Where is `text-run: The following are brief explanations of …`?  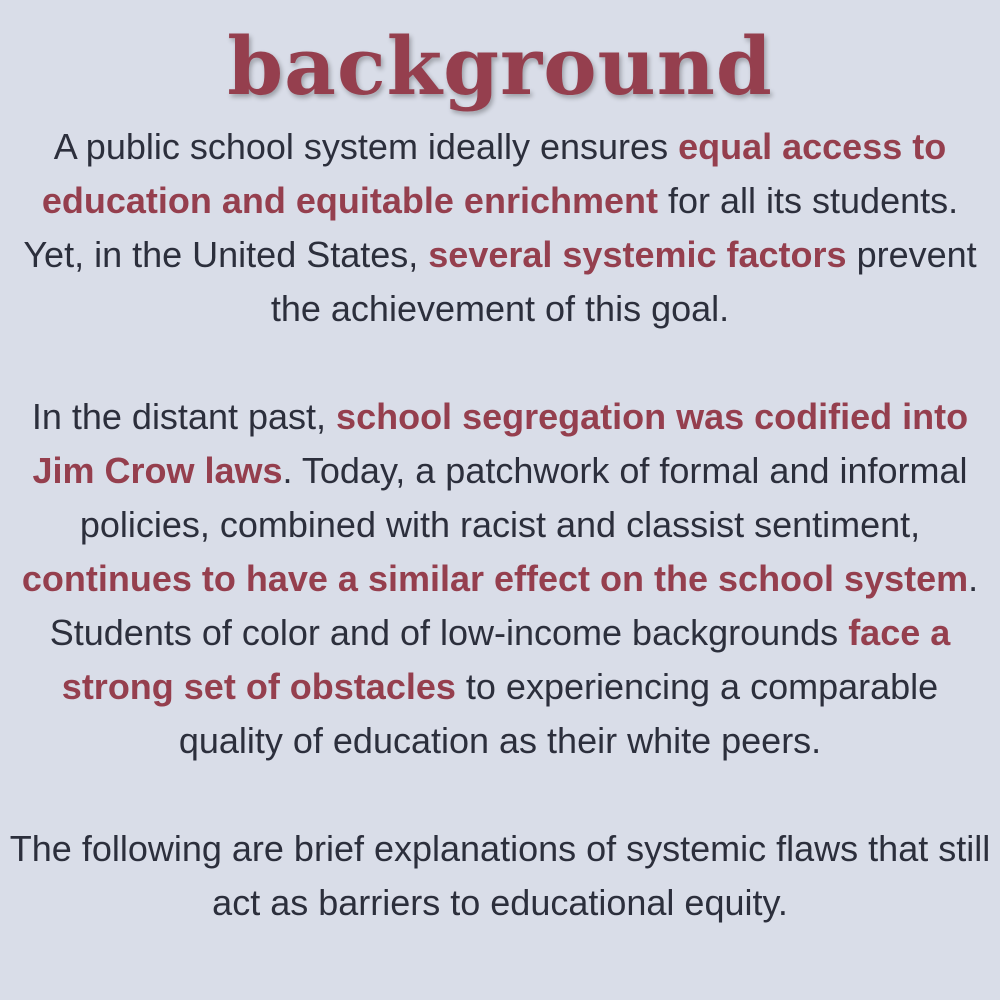
text-run: The following are brief explanations of … is located at coordinates (500, 875).